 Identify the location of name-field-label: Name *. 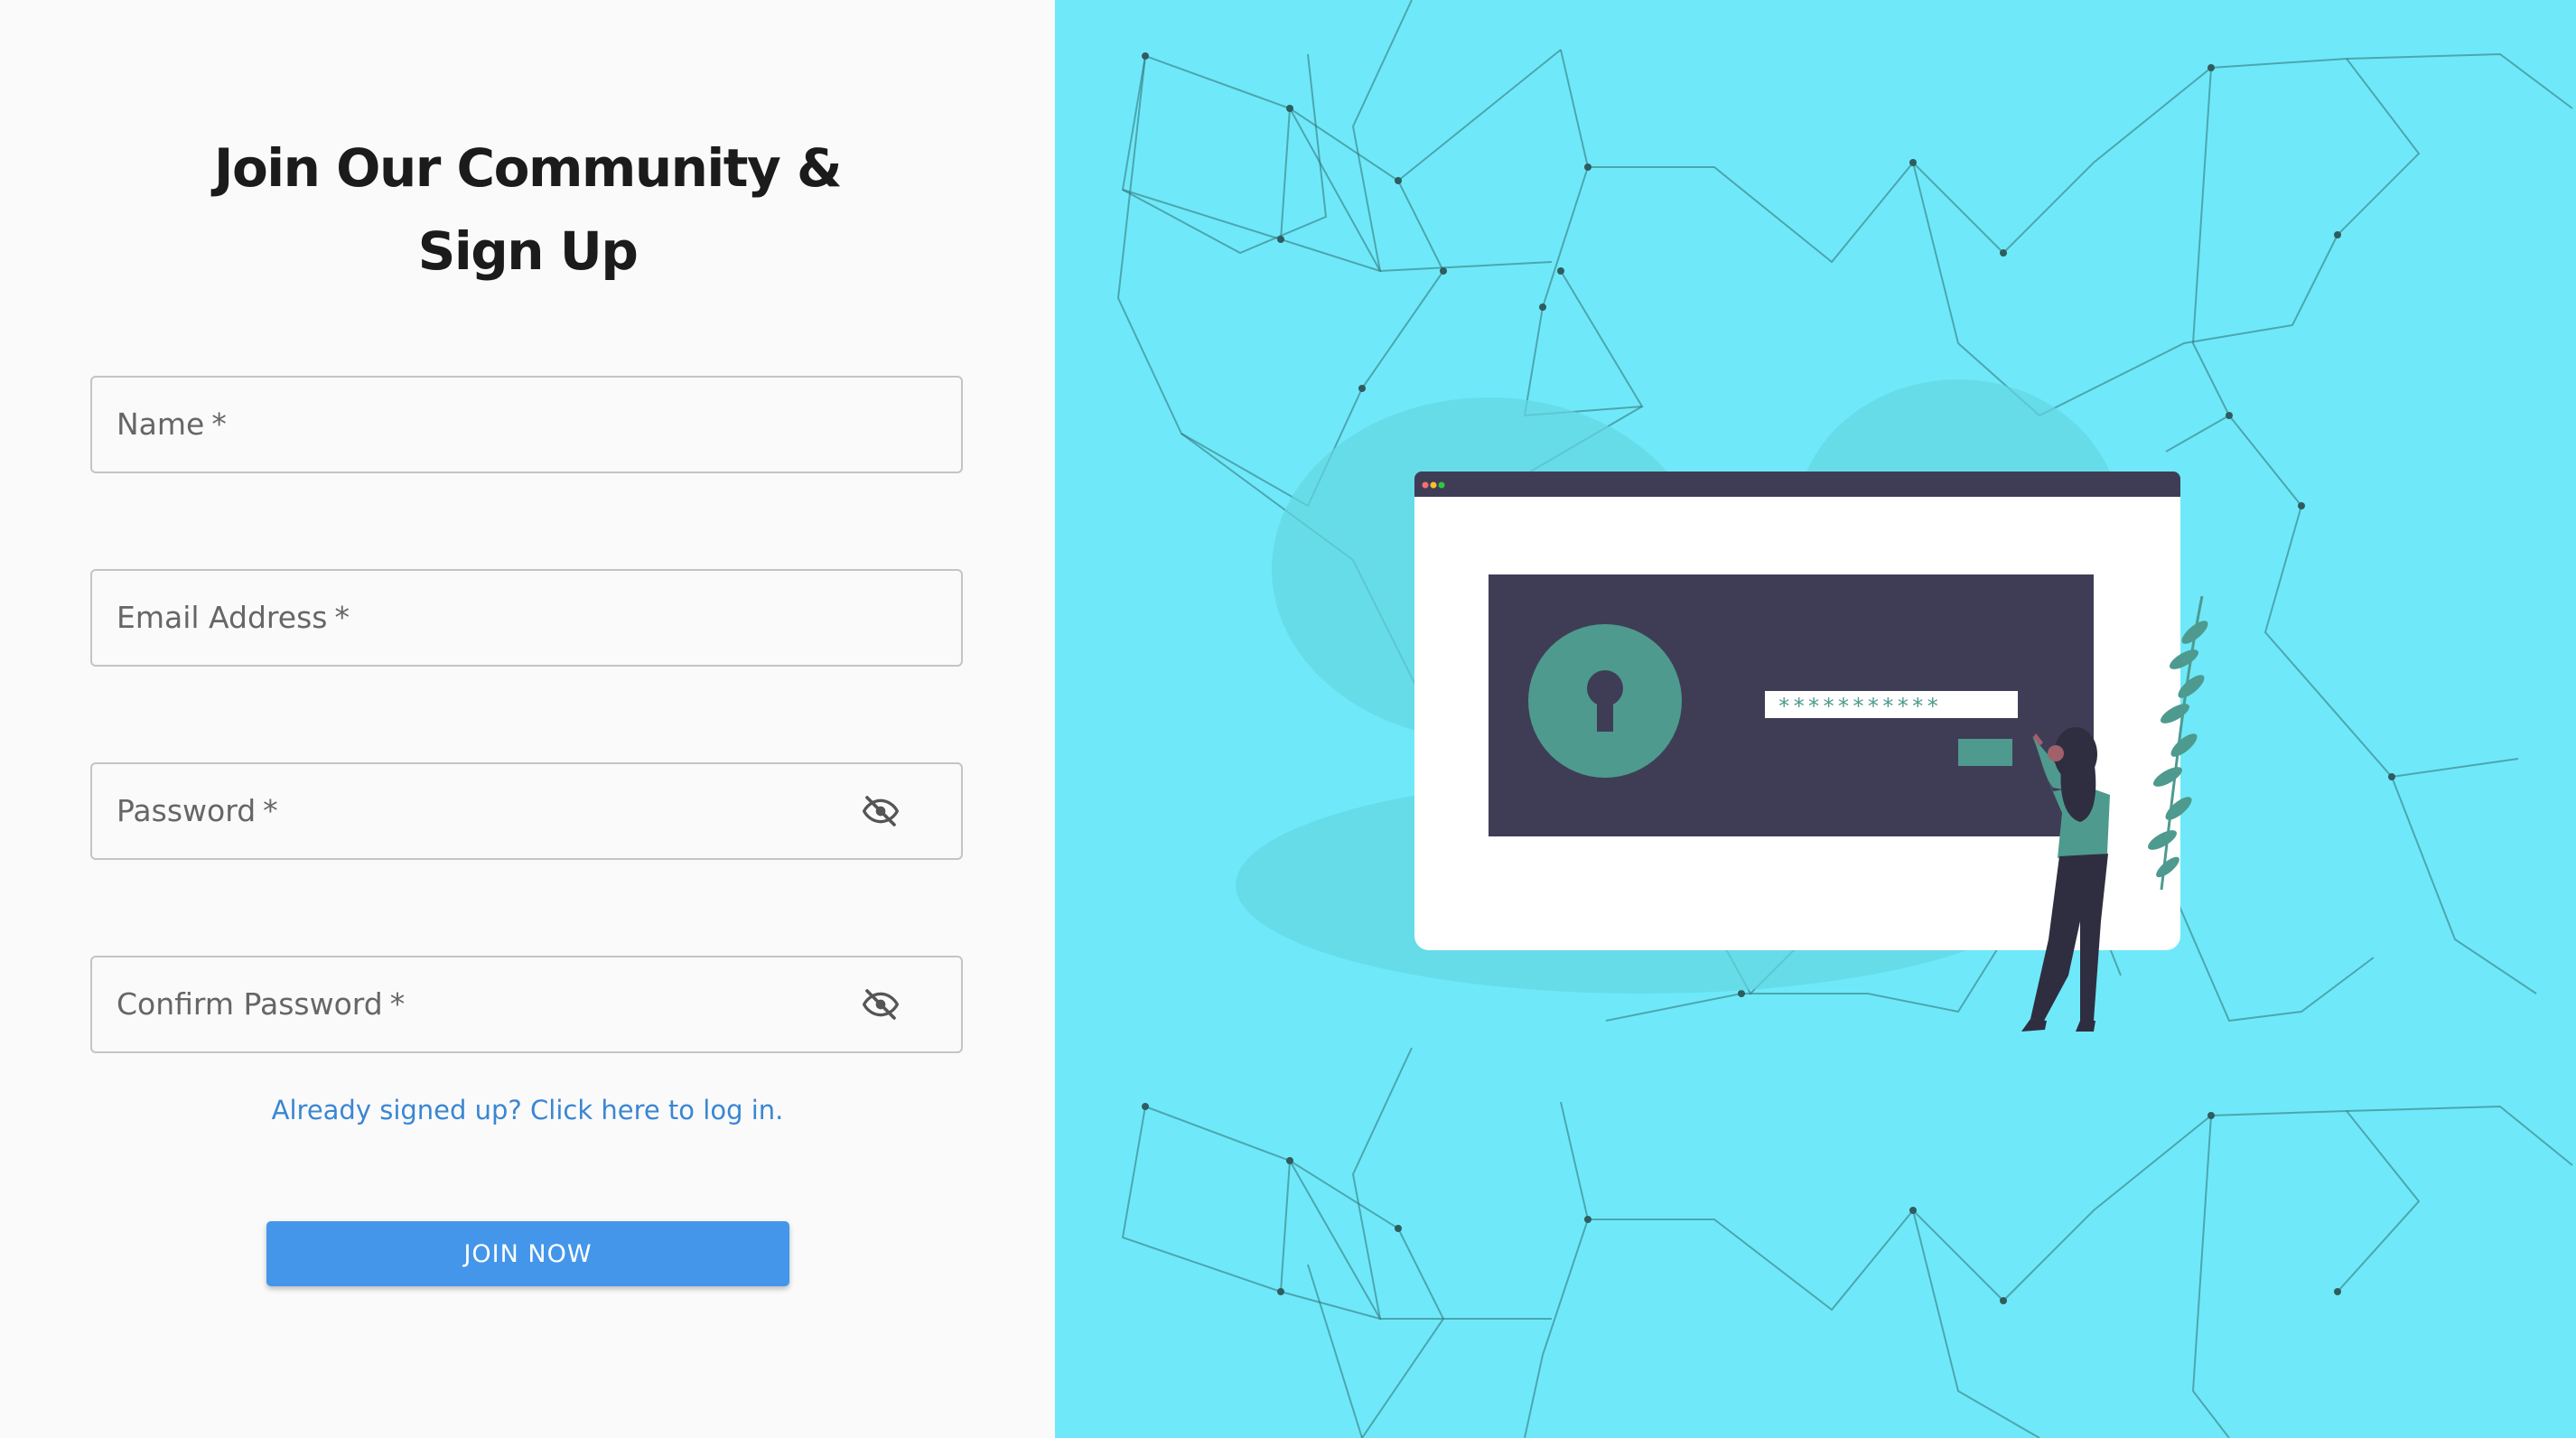
(172, 425).